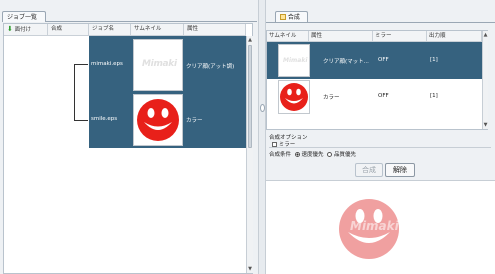  Describe the element at coordinates (454, 36) in the screenshot. I see `rheader-output-order: 出力順` at that location.